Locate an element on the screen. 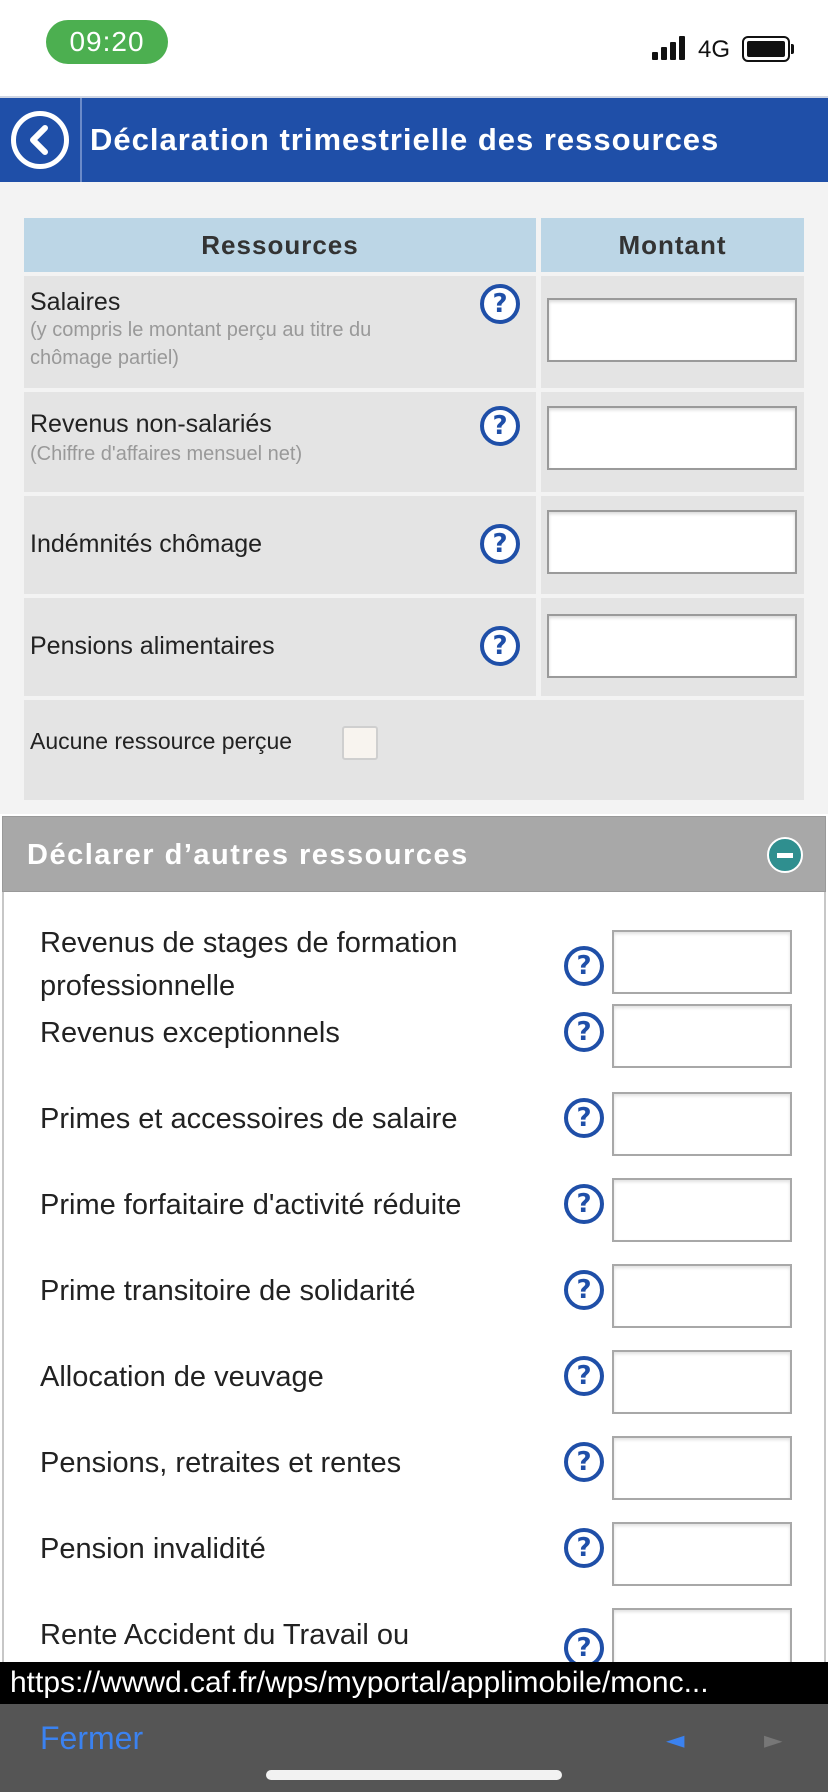 The image size is (828, 1792). resource-label: Pensions alimentaires is located at coordinates (152, 646).